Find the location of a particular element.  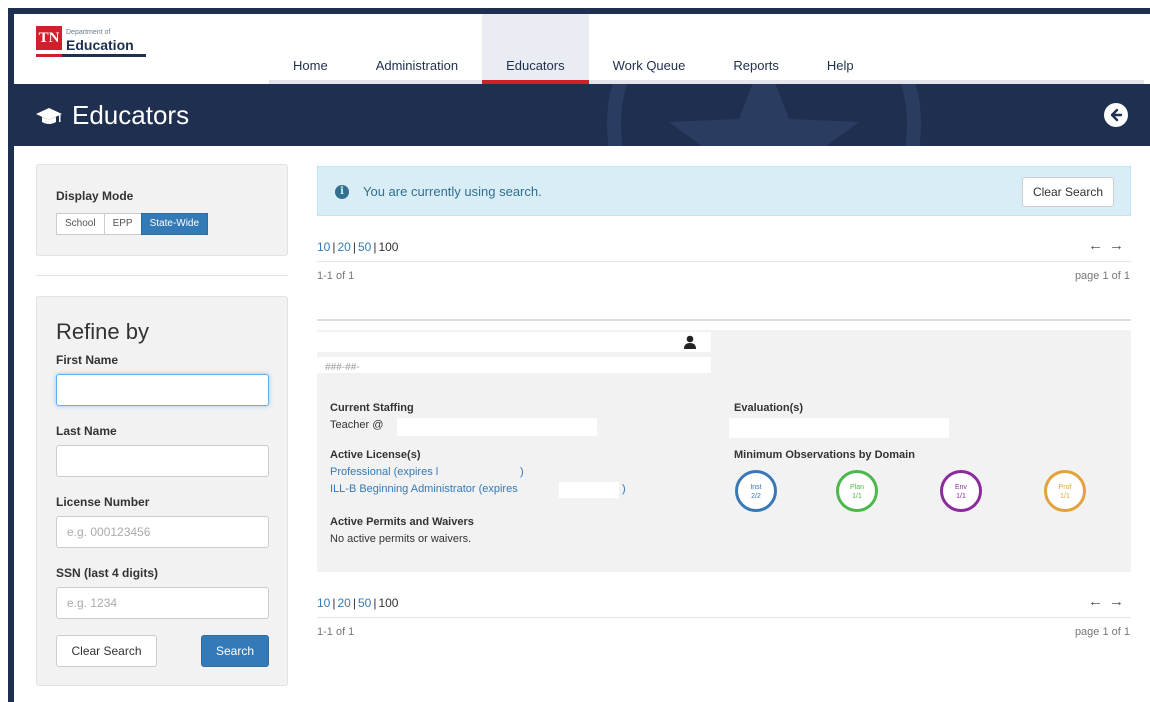

observation-inst: Inst 2/2 is located at coordinates (756, 491).